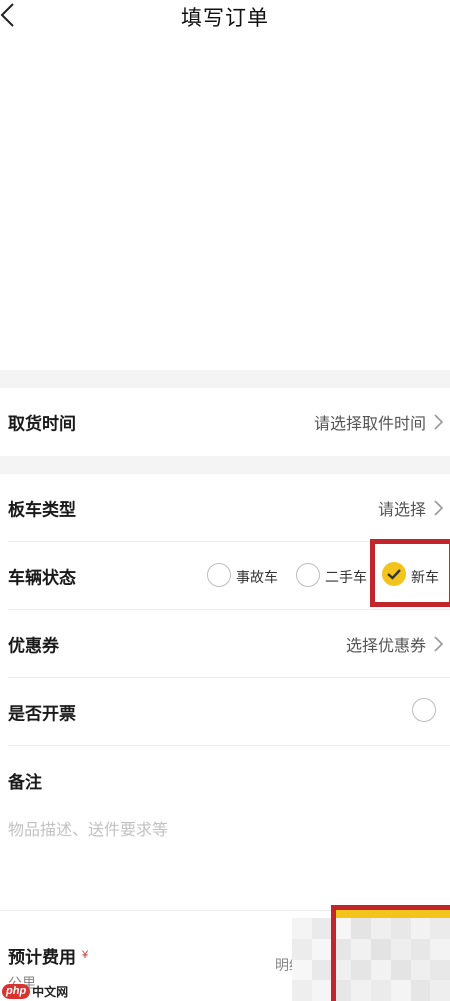 The image size is (450, 1001). What do you see at coordinates (369, 424) in the screenshot?
I see `pickup-time-value: 请选择取件时间` at bounding box center [369, 424].